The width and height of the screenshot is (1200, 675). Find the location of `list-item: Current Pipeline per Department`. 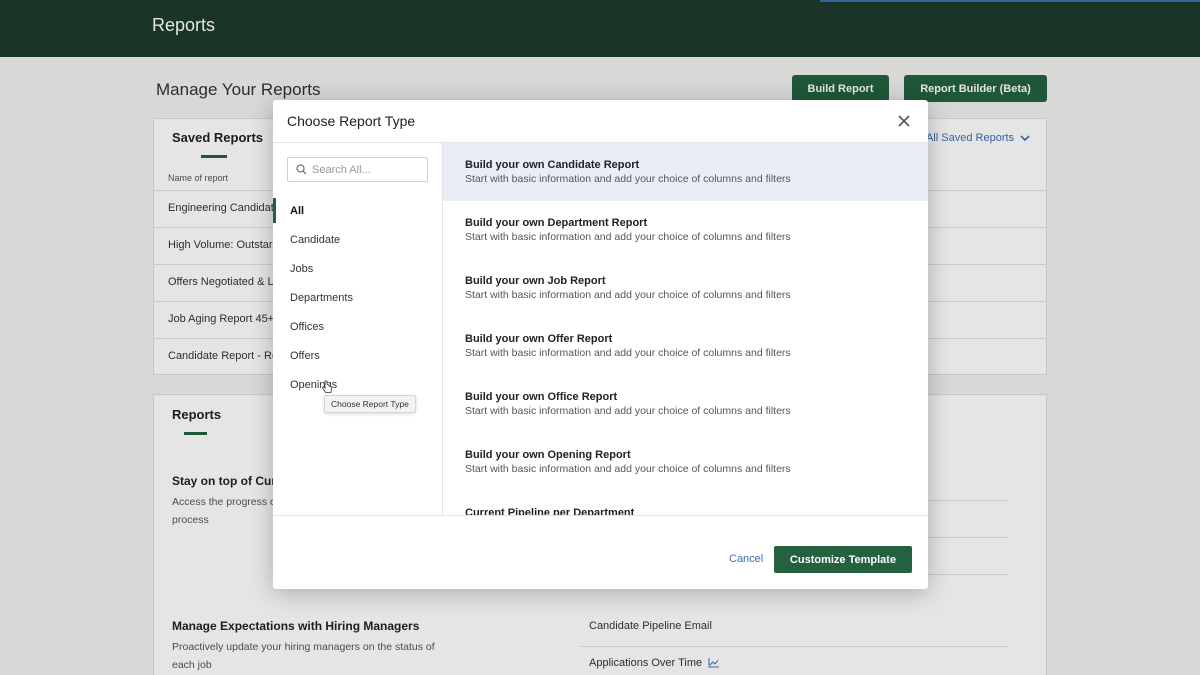

list-item: Current Pipeline per Department is located at coordinates (685, 503).